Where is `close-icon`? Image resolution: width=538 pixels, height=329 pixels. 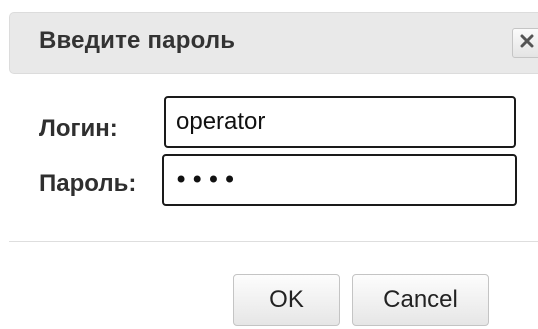 close-icon is located at coordinates (527, 43).